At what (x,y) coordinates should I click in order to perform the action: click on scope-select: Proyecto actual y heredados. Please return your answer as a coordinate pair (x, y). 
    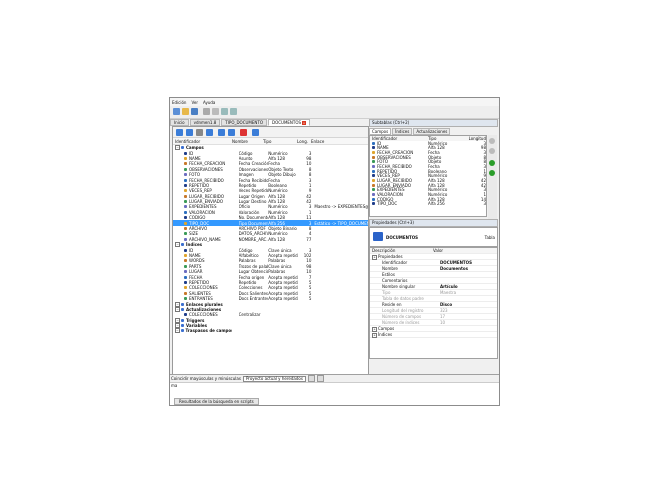
    Looking at the image, I should click on (274, 378).